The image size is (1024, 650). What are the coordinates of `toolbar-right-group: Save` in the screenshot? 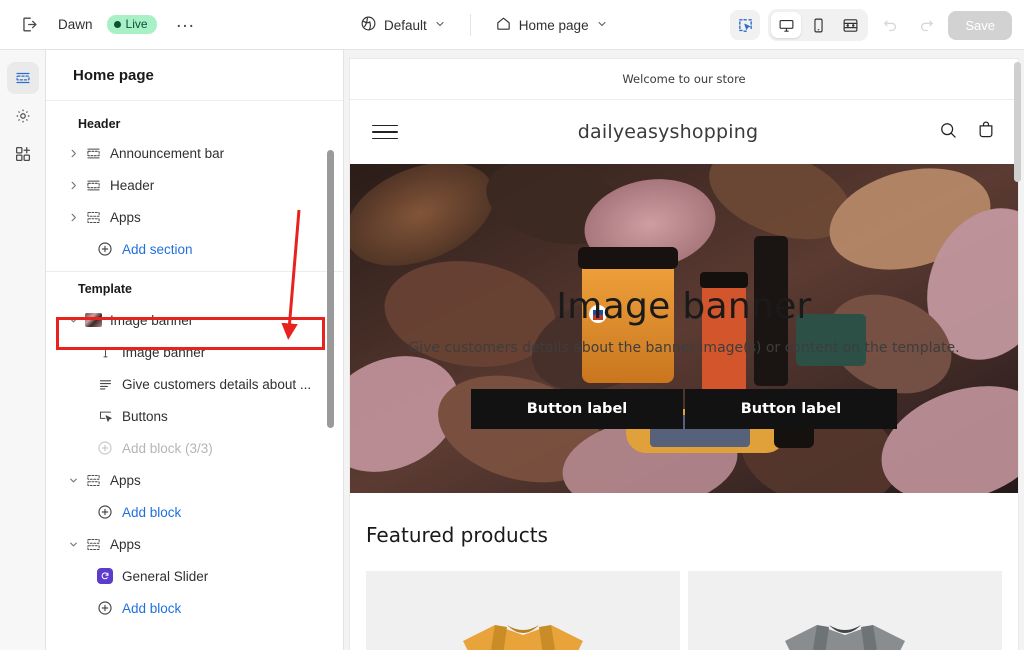 It's located at (871, 25).